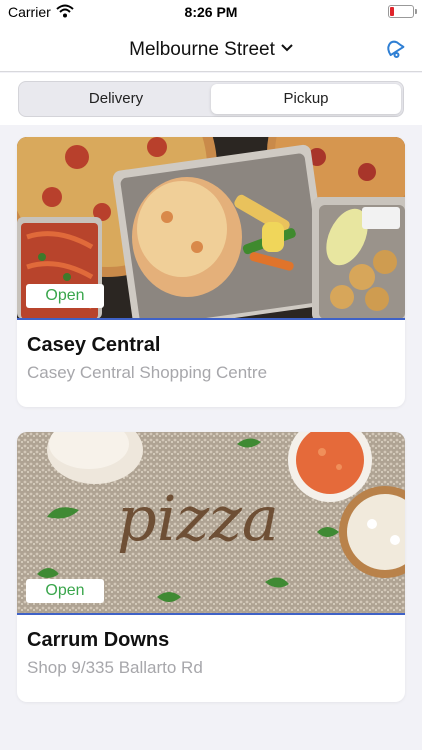 This screenshot has width=422, height=750. I want to click on store-name: Carrum Downs, so click(98, 640).